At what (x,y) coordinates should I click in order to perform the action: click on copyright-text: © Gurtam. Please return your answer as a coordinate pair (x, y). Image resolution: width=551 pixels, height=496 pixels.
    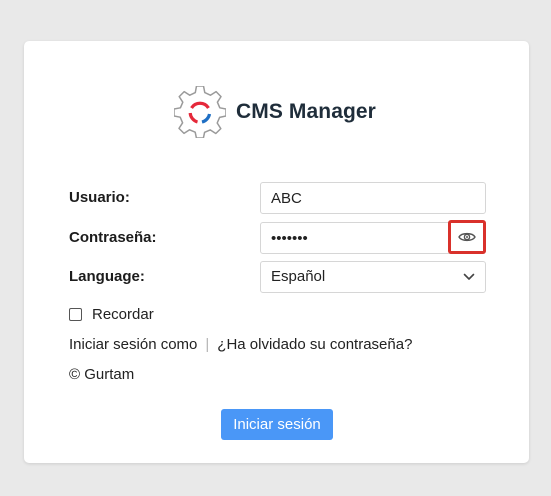
    Looking at the image, I should click on (102, 374).